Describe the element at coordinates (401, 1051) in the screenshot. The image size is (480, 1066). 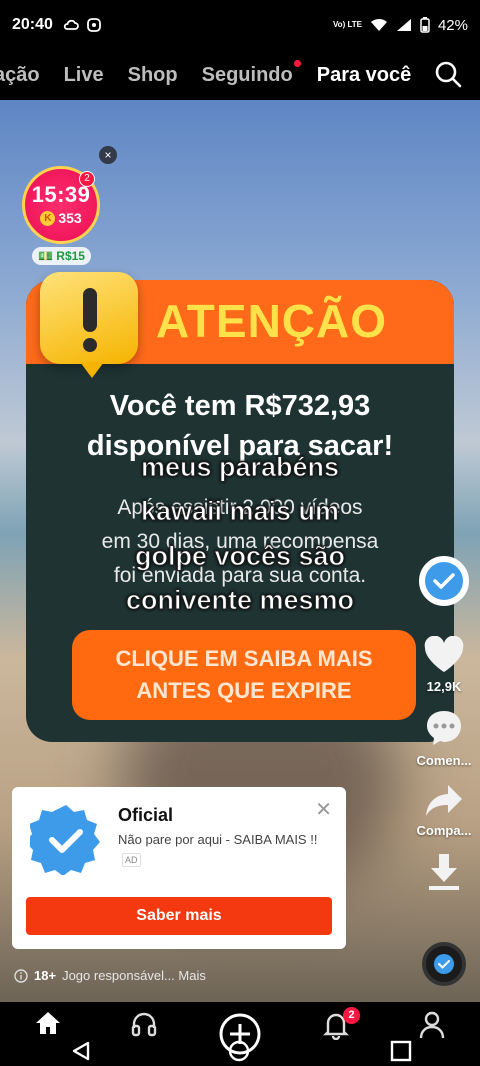
I see `system-recents-icon` at that location.